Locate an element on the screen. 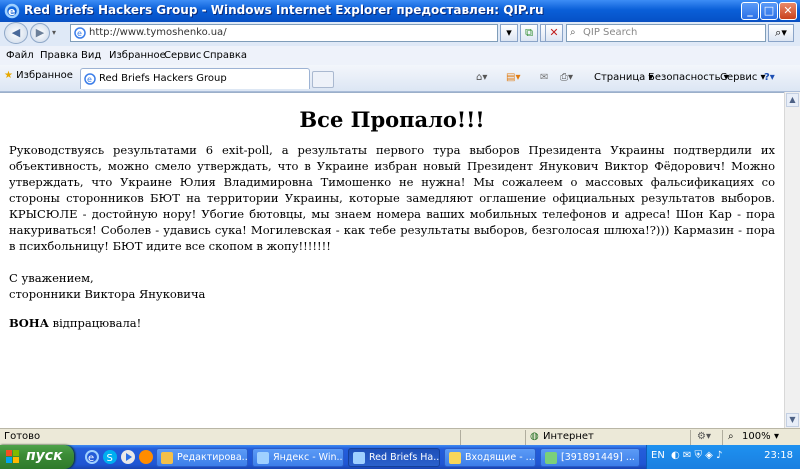 This screenshot has height=469, width=800. menu-favorites: Избранное is located at coordinates (137, 55).